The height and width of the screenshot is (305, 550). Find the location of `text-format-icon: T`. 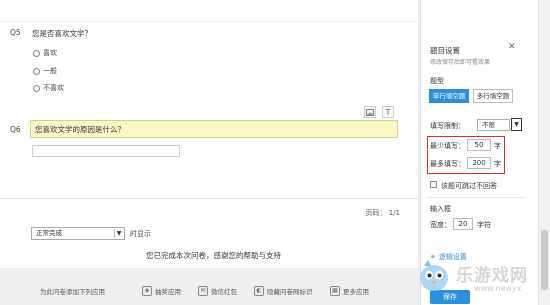

text-format-icon: T is located at coordinates (388, 112).